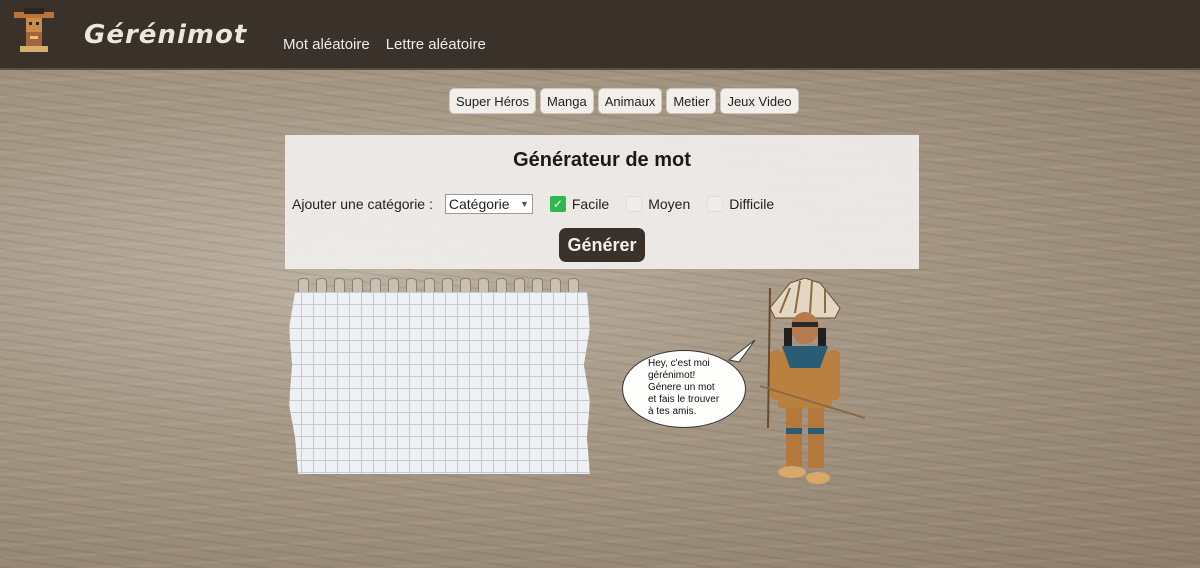 The height and width of the screenshot is (568, 1200). I want to click on category-select-value: Catégorie, so click(479, 204).